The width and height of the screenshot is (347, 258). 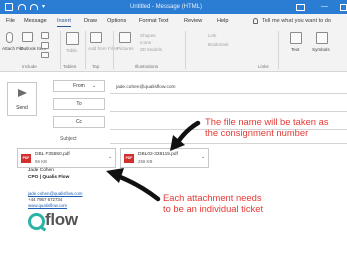 What do you see at coordinates (71, 50) in the screenshot?
I see `table-button: Table` at bounding box center [71, 50].